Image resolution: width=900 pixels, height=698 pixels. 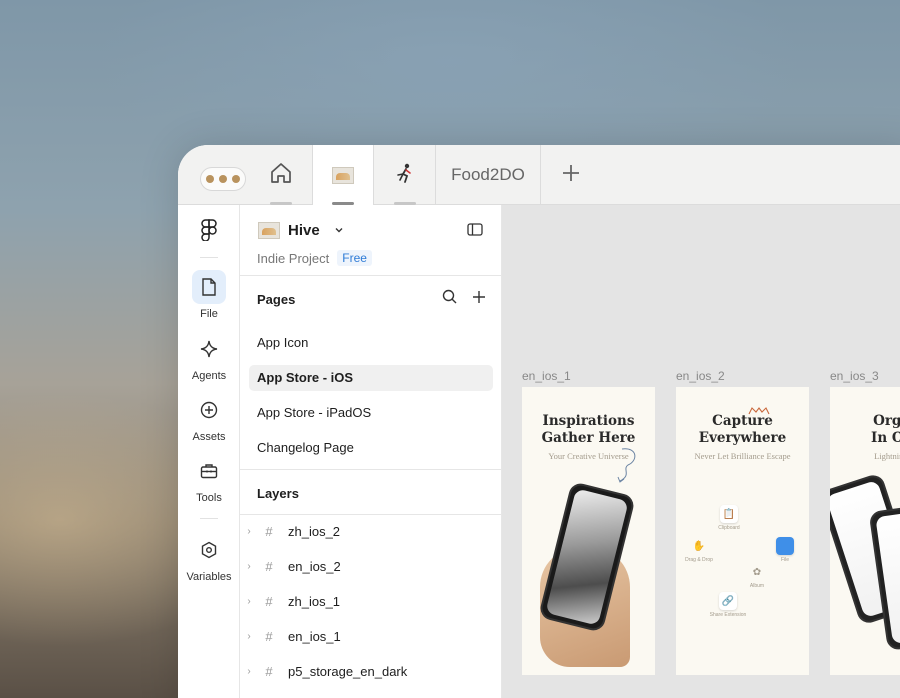 I want to click on rail-label: Assets, so click(x=209, y=437).